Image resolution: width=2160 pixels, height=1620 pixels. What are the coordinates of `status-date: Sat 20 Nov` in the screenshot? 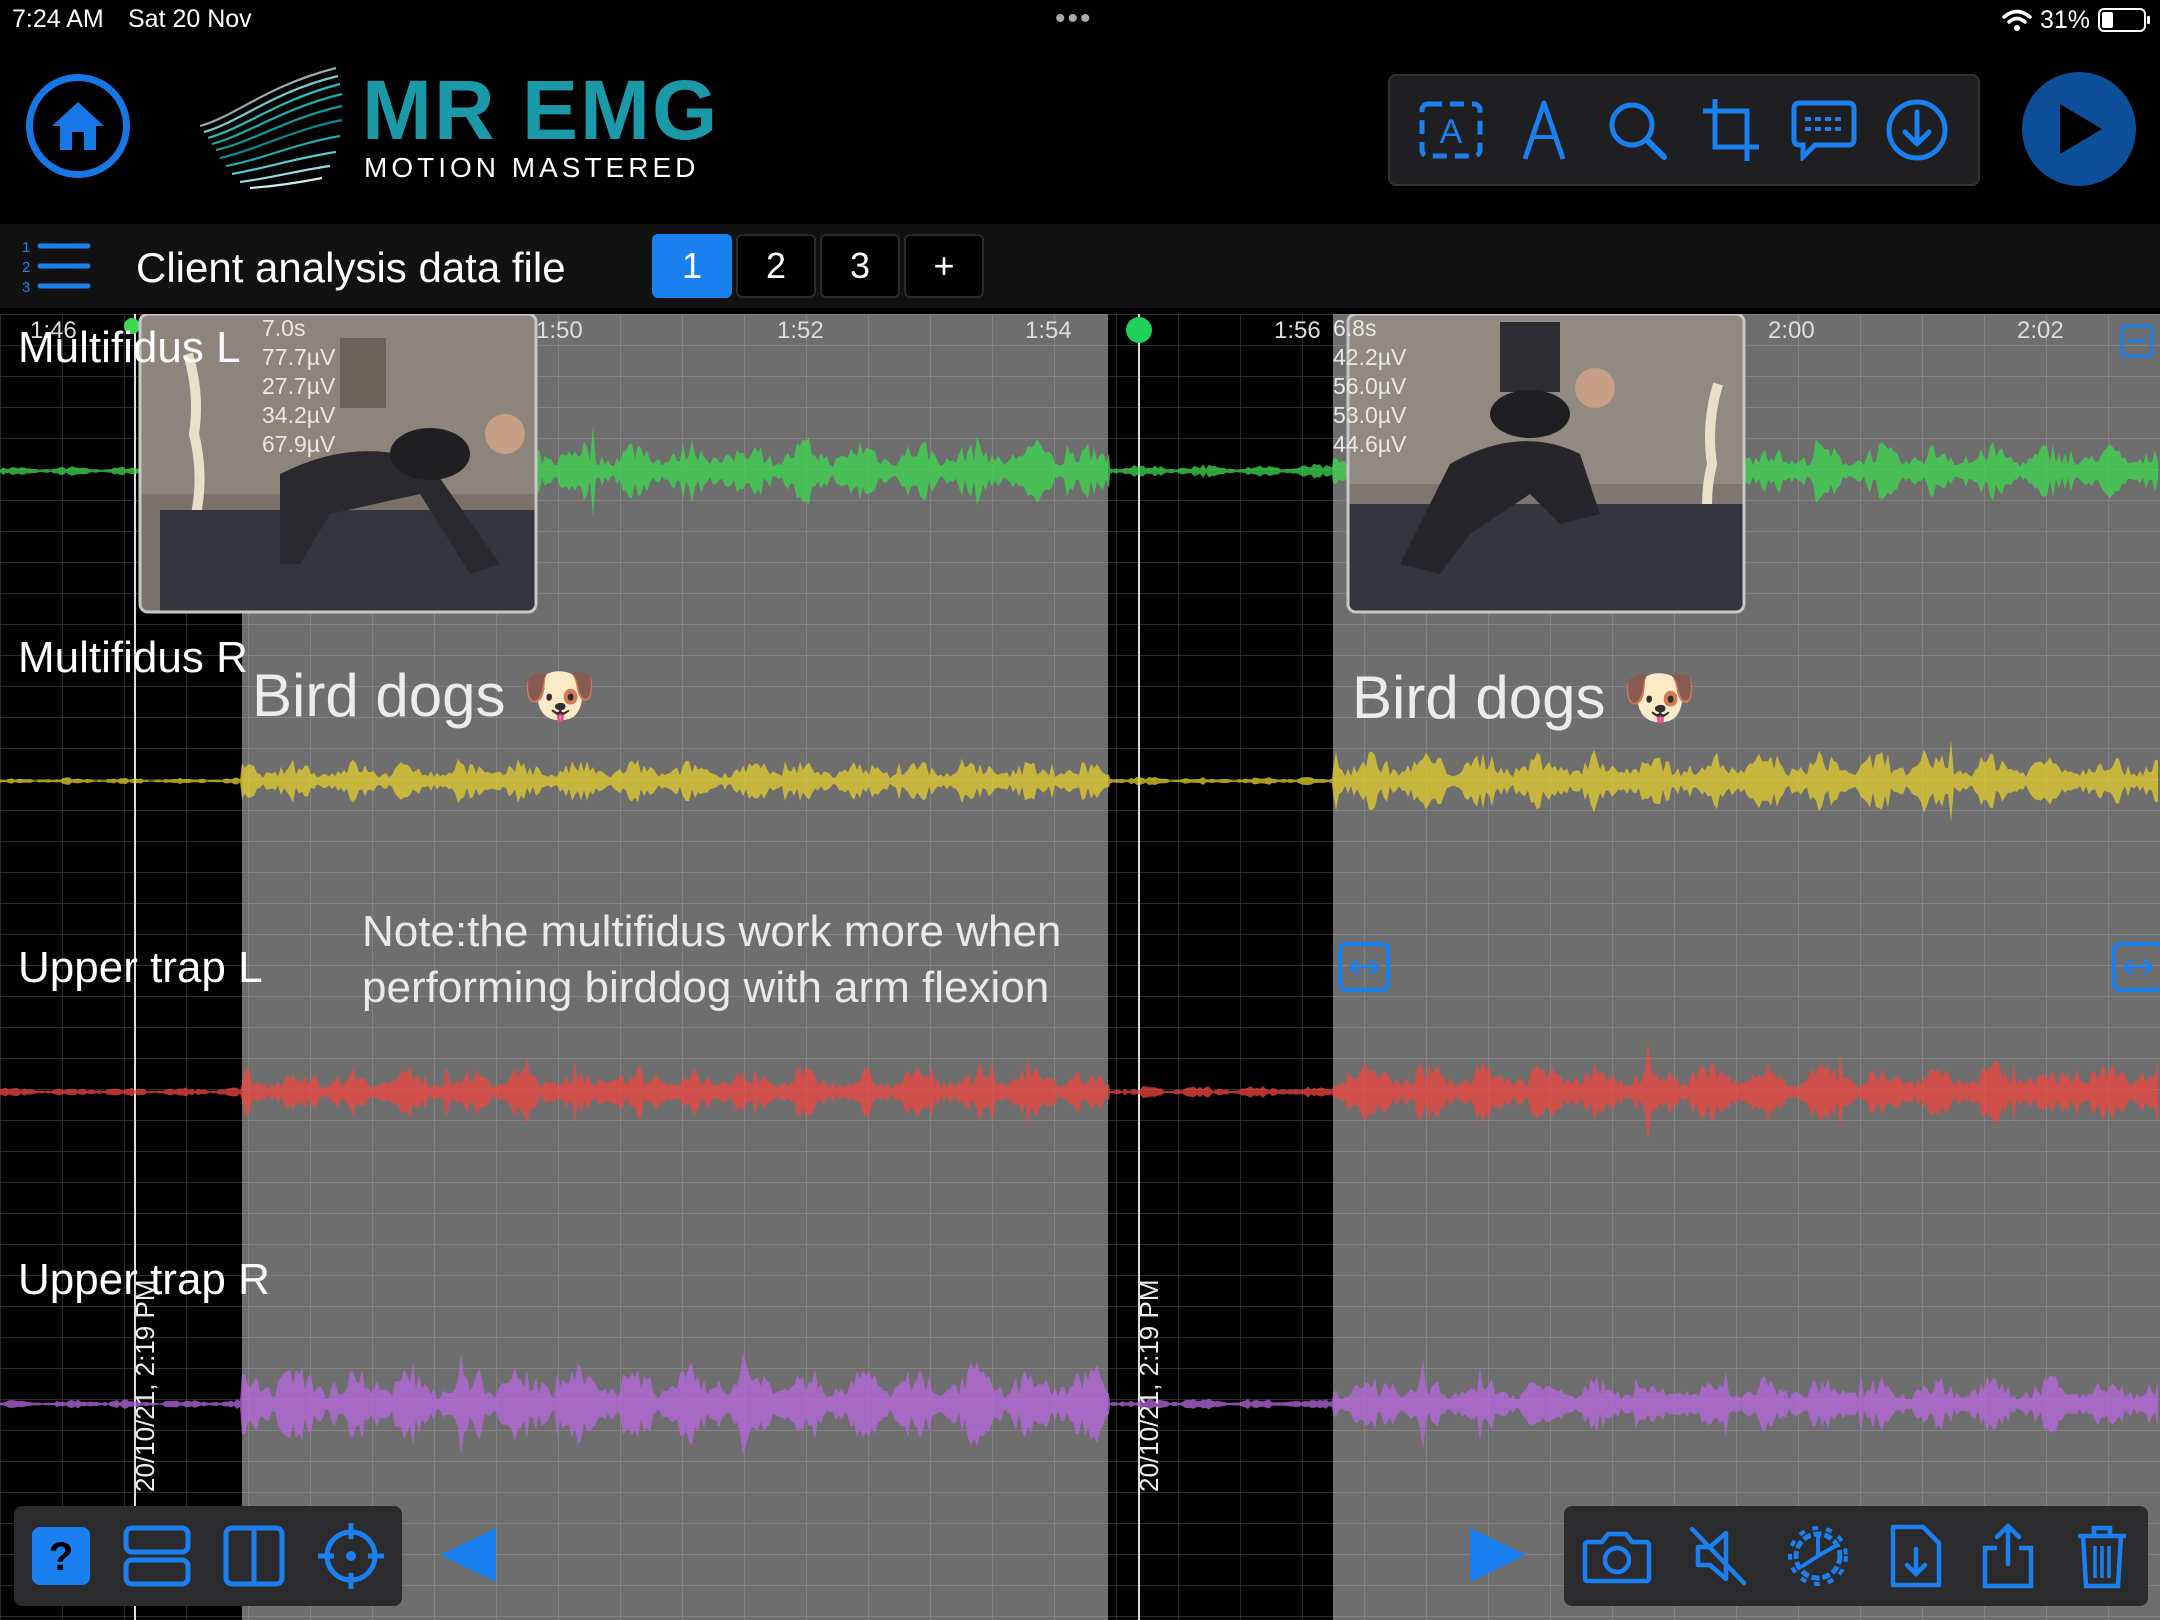 It's located at (190, 19).